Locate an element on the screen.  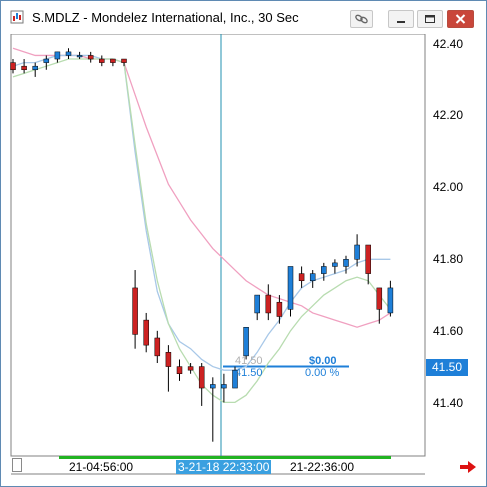
link-button is located at coordinates (361, 19).